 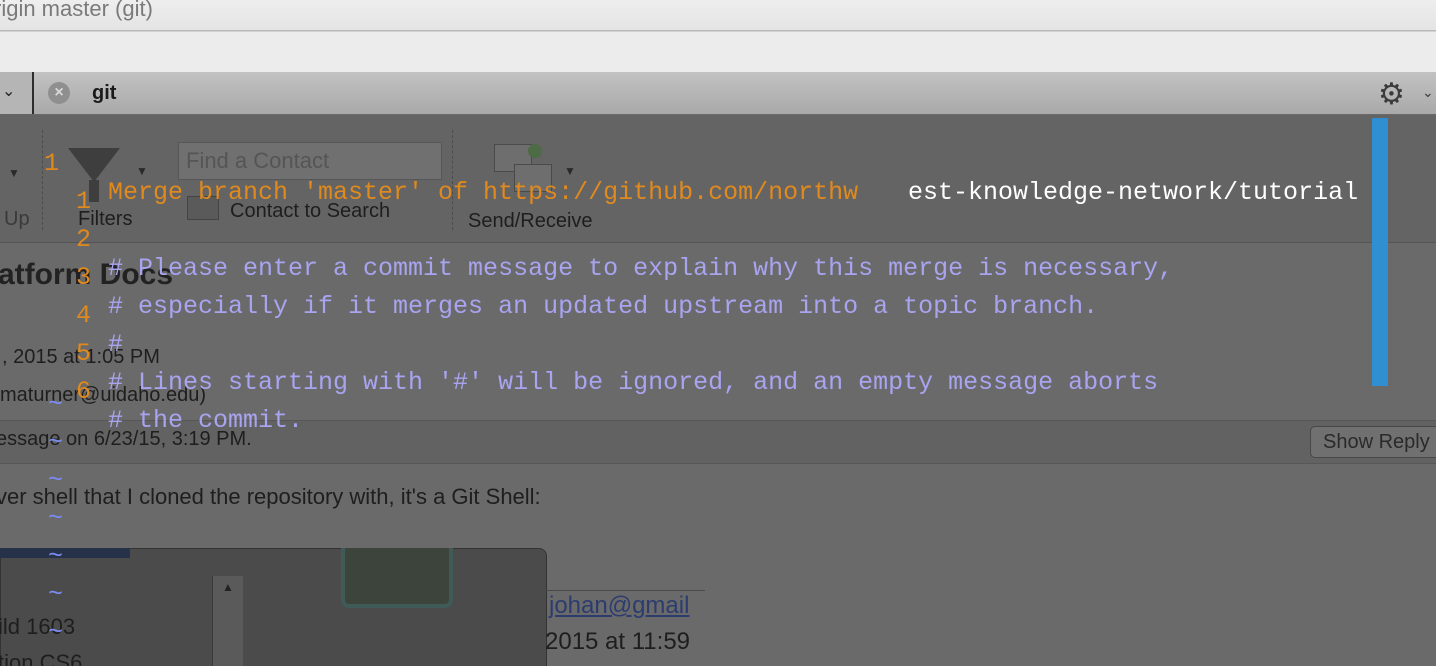 I want to click on bg-up-label: Up, so click(x=17, y=219).